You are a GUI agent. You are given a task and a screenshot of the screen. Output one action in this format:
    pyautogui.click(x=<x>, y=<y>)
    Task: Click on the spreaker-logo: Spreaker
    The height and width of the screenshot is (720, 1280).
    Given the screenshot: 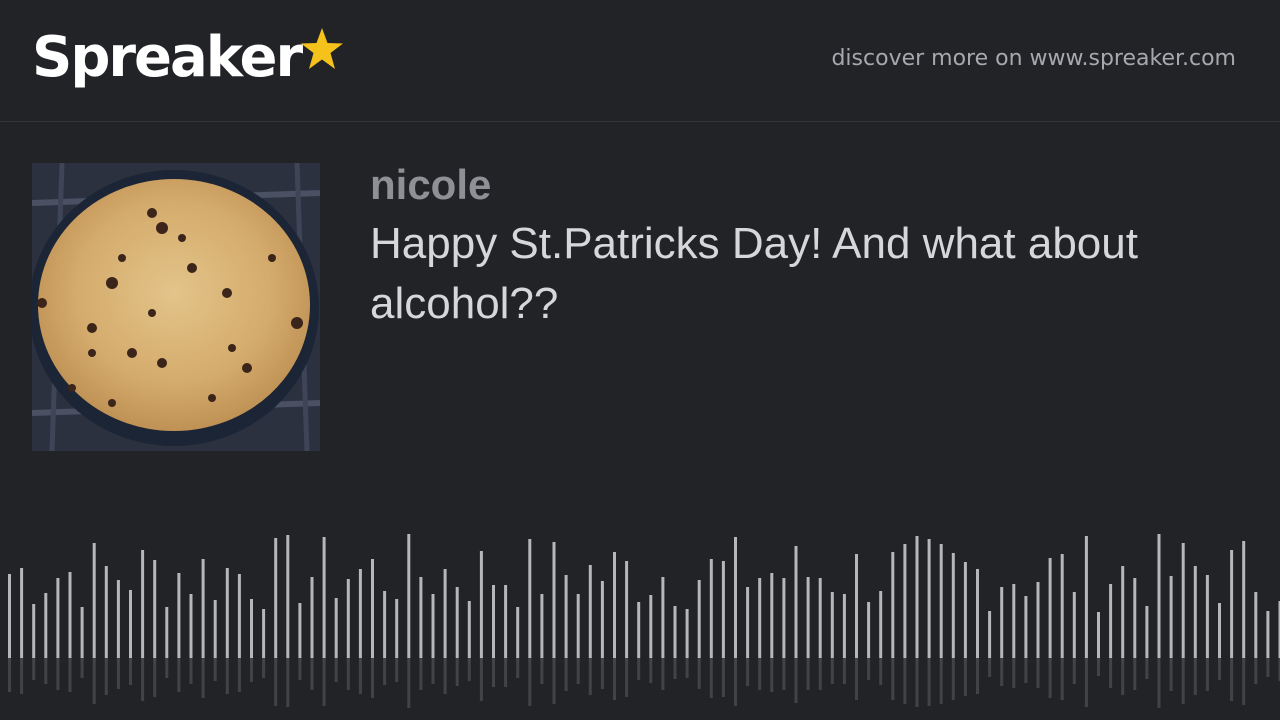 What is the action you would take?
    pyautogui.click(x=188, y=62)
    